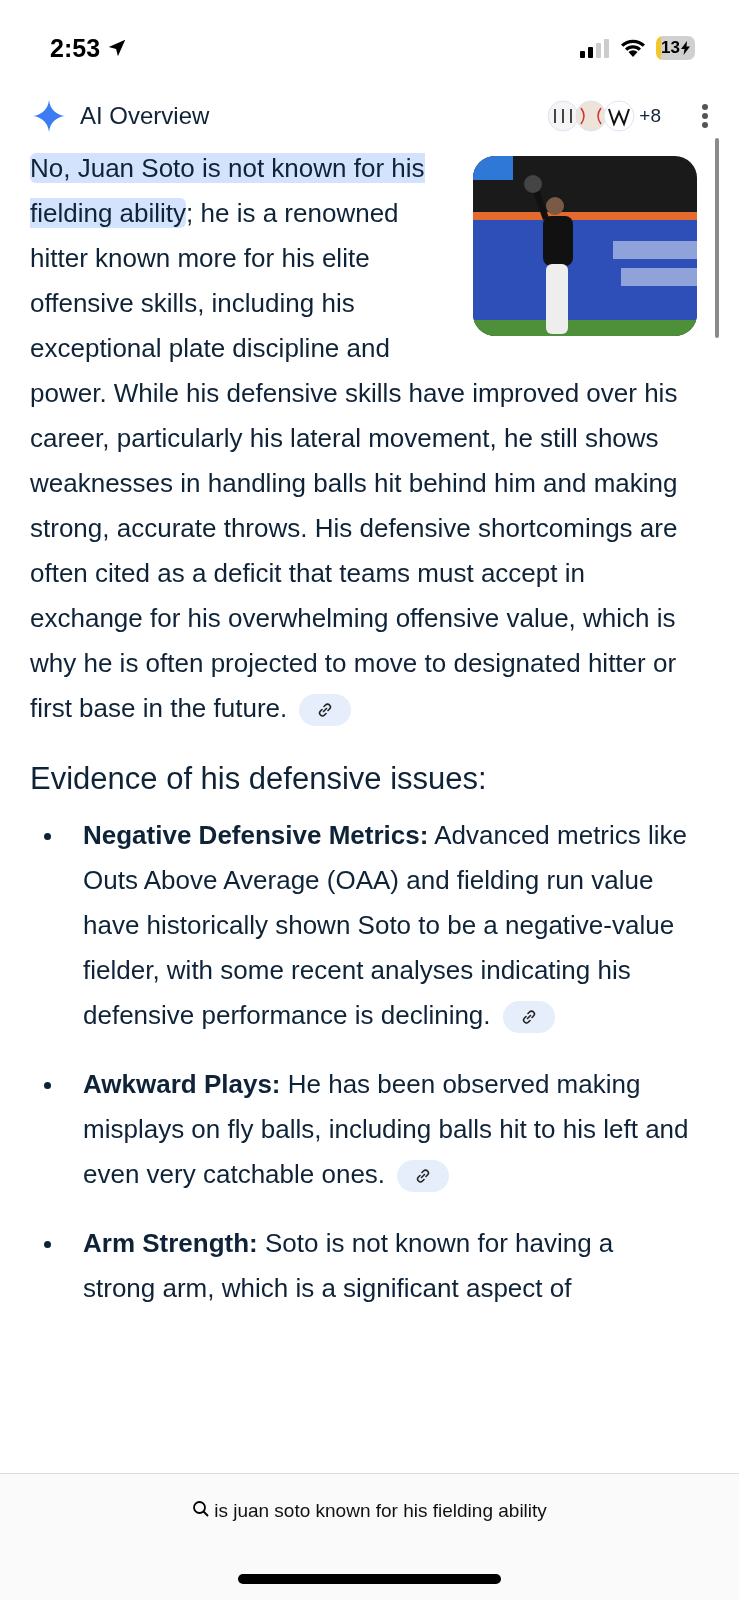  Describe the element at coordinates (75, 48) in the screenshot. I see `clock-time: 2:53` at that location.